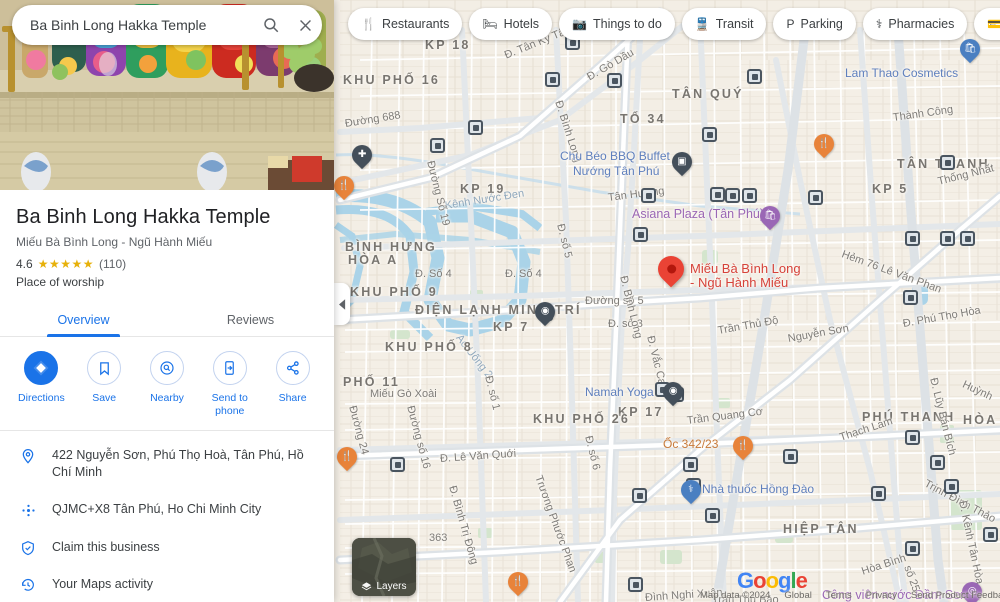  Describe the element at coordinates (114, 242) in the screenshot. I see `place-subtitle: Miếu Bà Bình Long - Ngũ Hành Miếu` at that location.